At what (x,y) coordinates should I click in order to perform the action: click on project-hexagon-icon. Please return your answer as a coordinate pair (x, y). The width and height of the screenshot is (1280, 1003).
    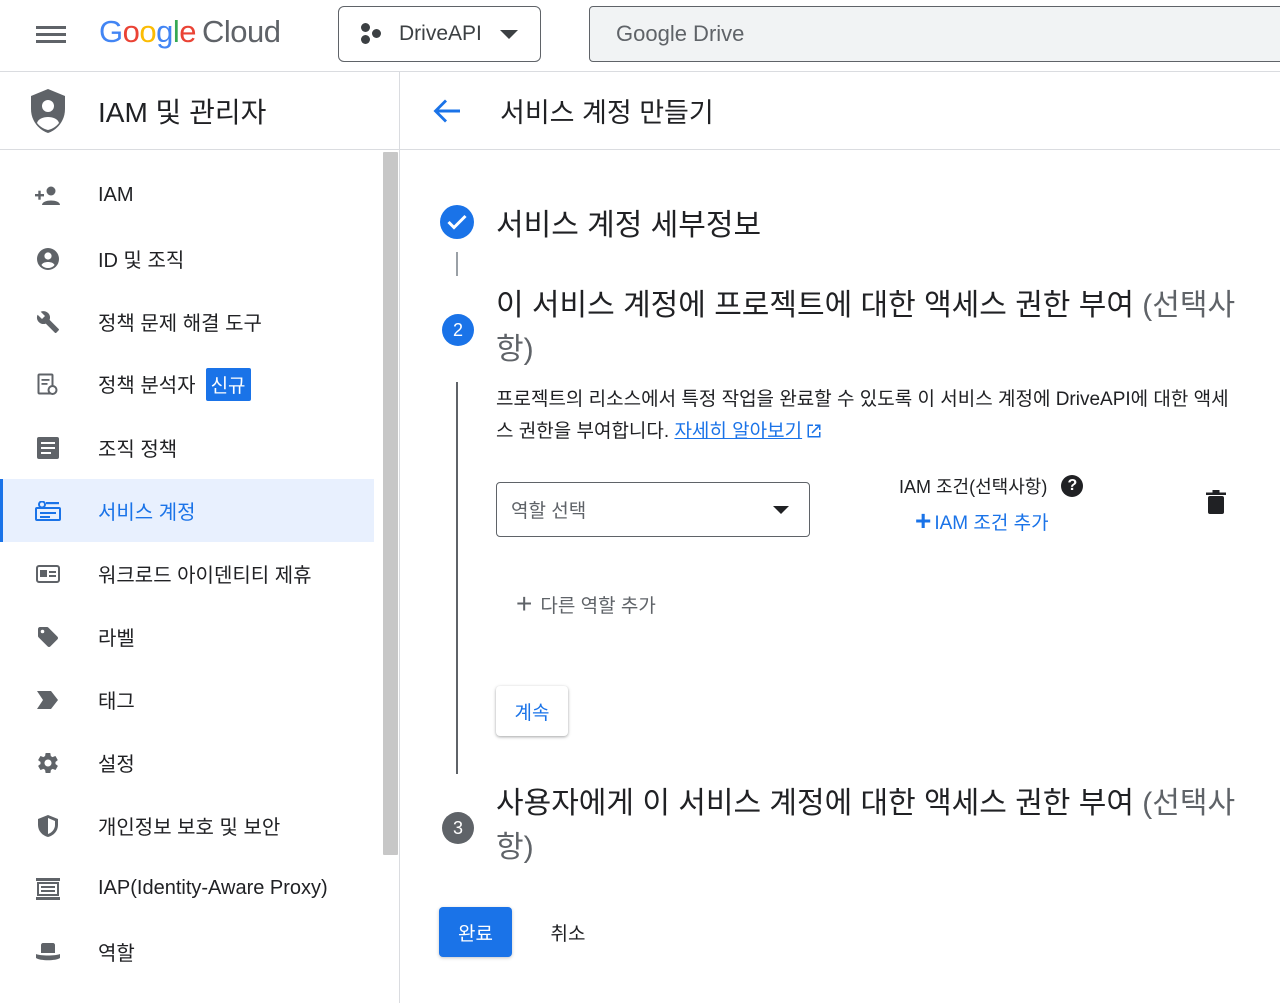
    Looking at the image, I should click on (372, 34).